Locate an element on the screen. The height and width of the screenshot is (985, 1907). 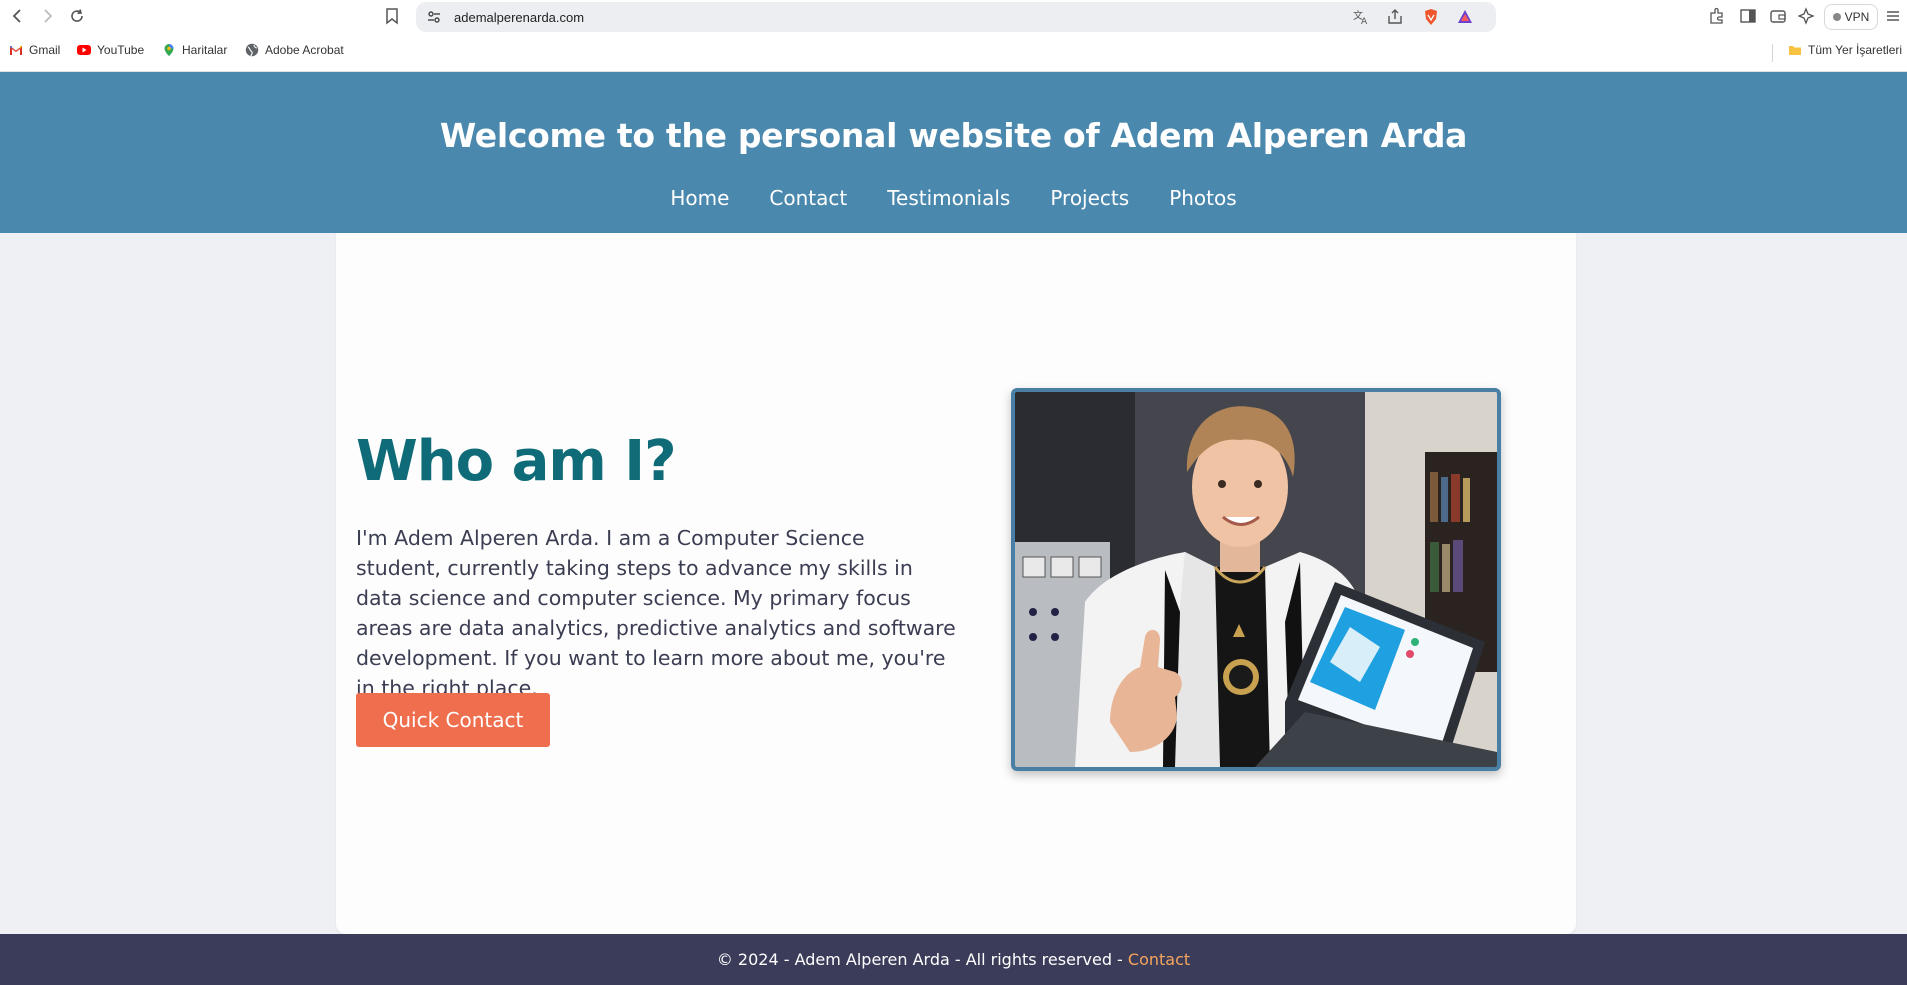
bookmark-adobe-acrobat: Adobe Acrobat is located at coordinates (294, 50).